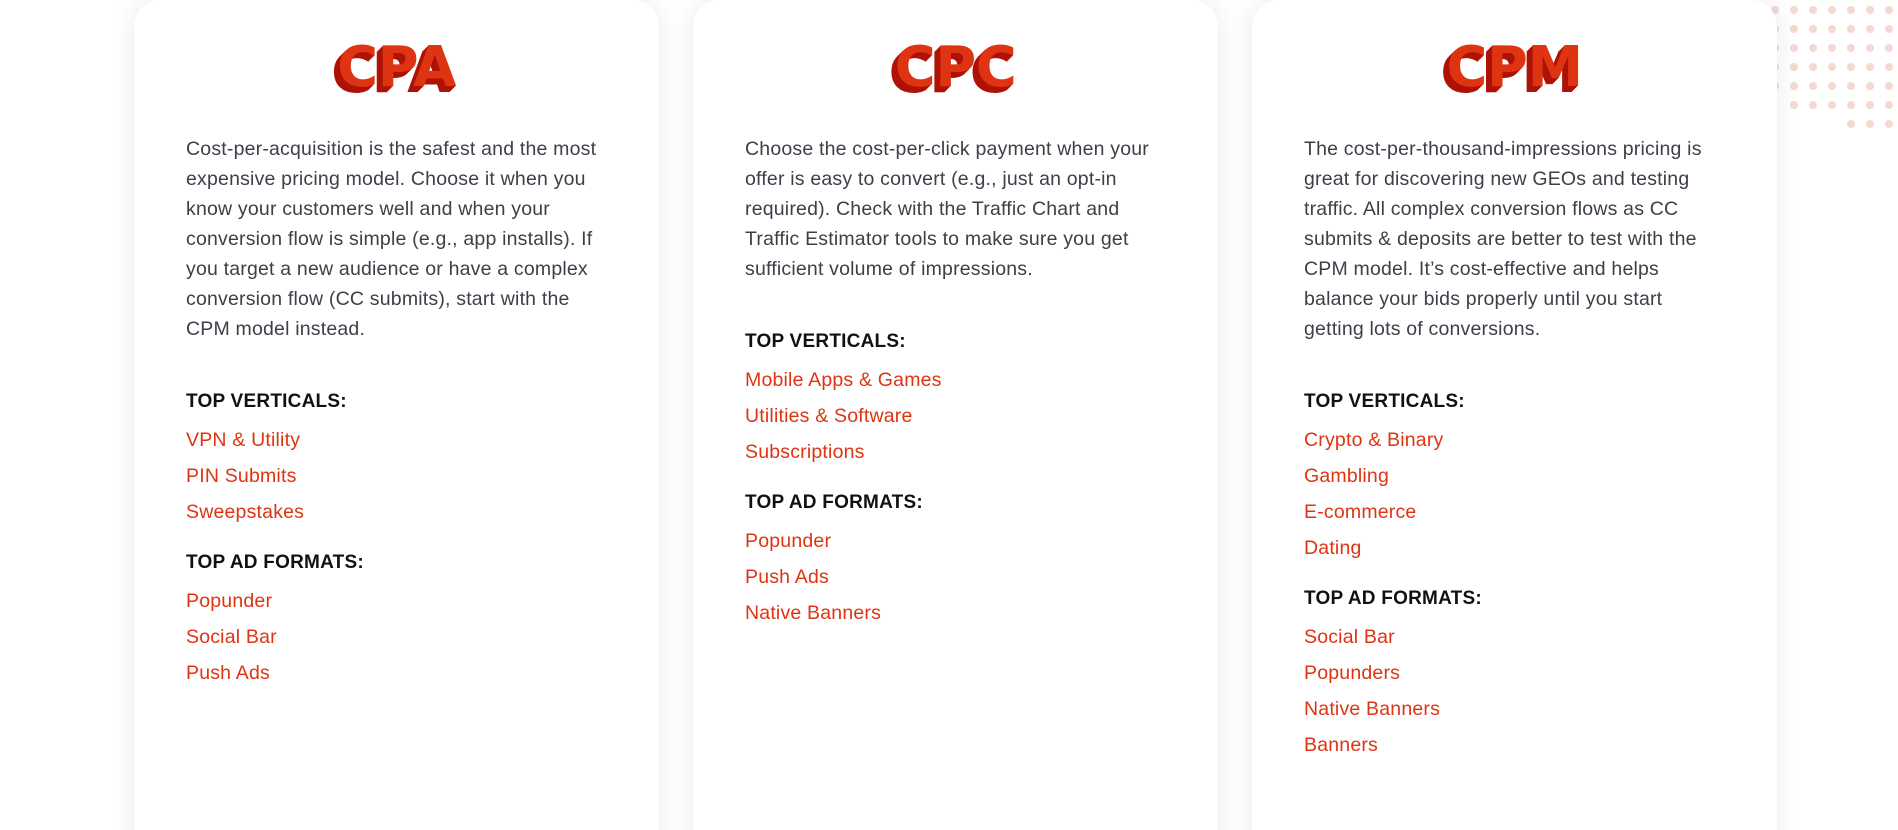  I want to click on list-item: Mobile Apps & Games, so click(955, 380).